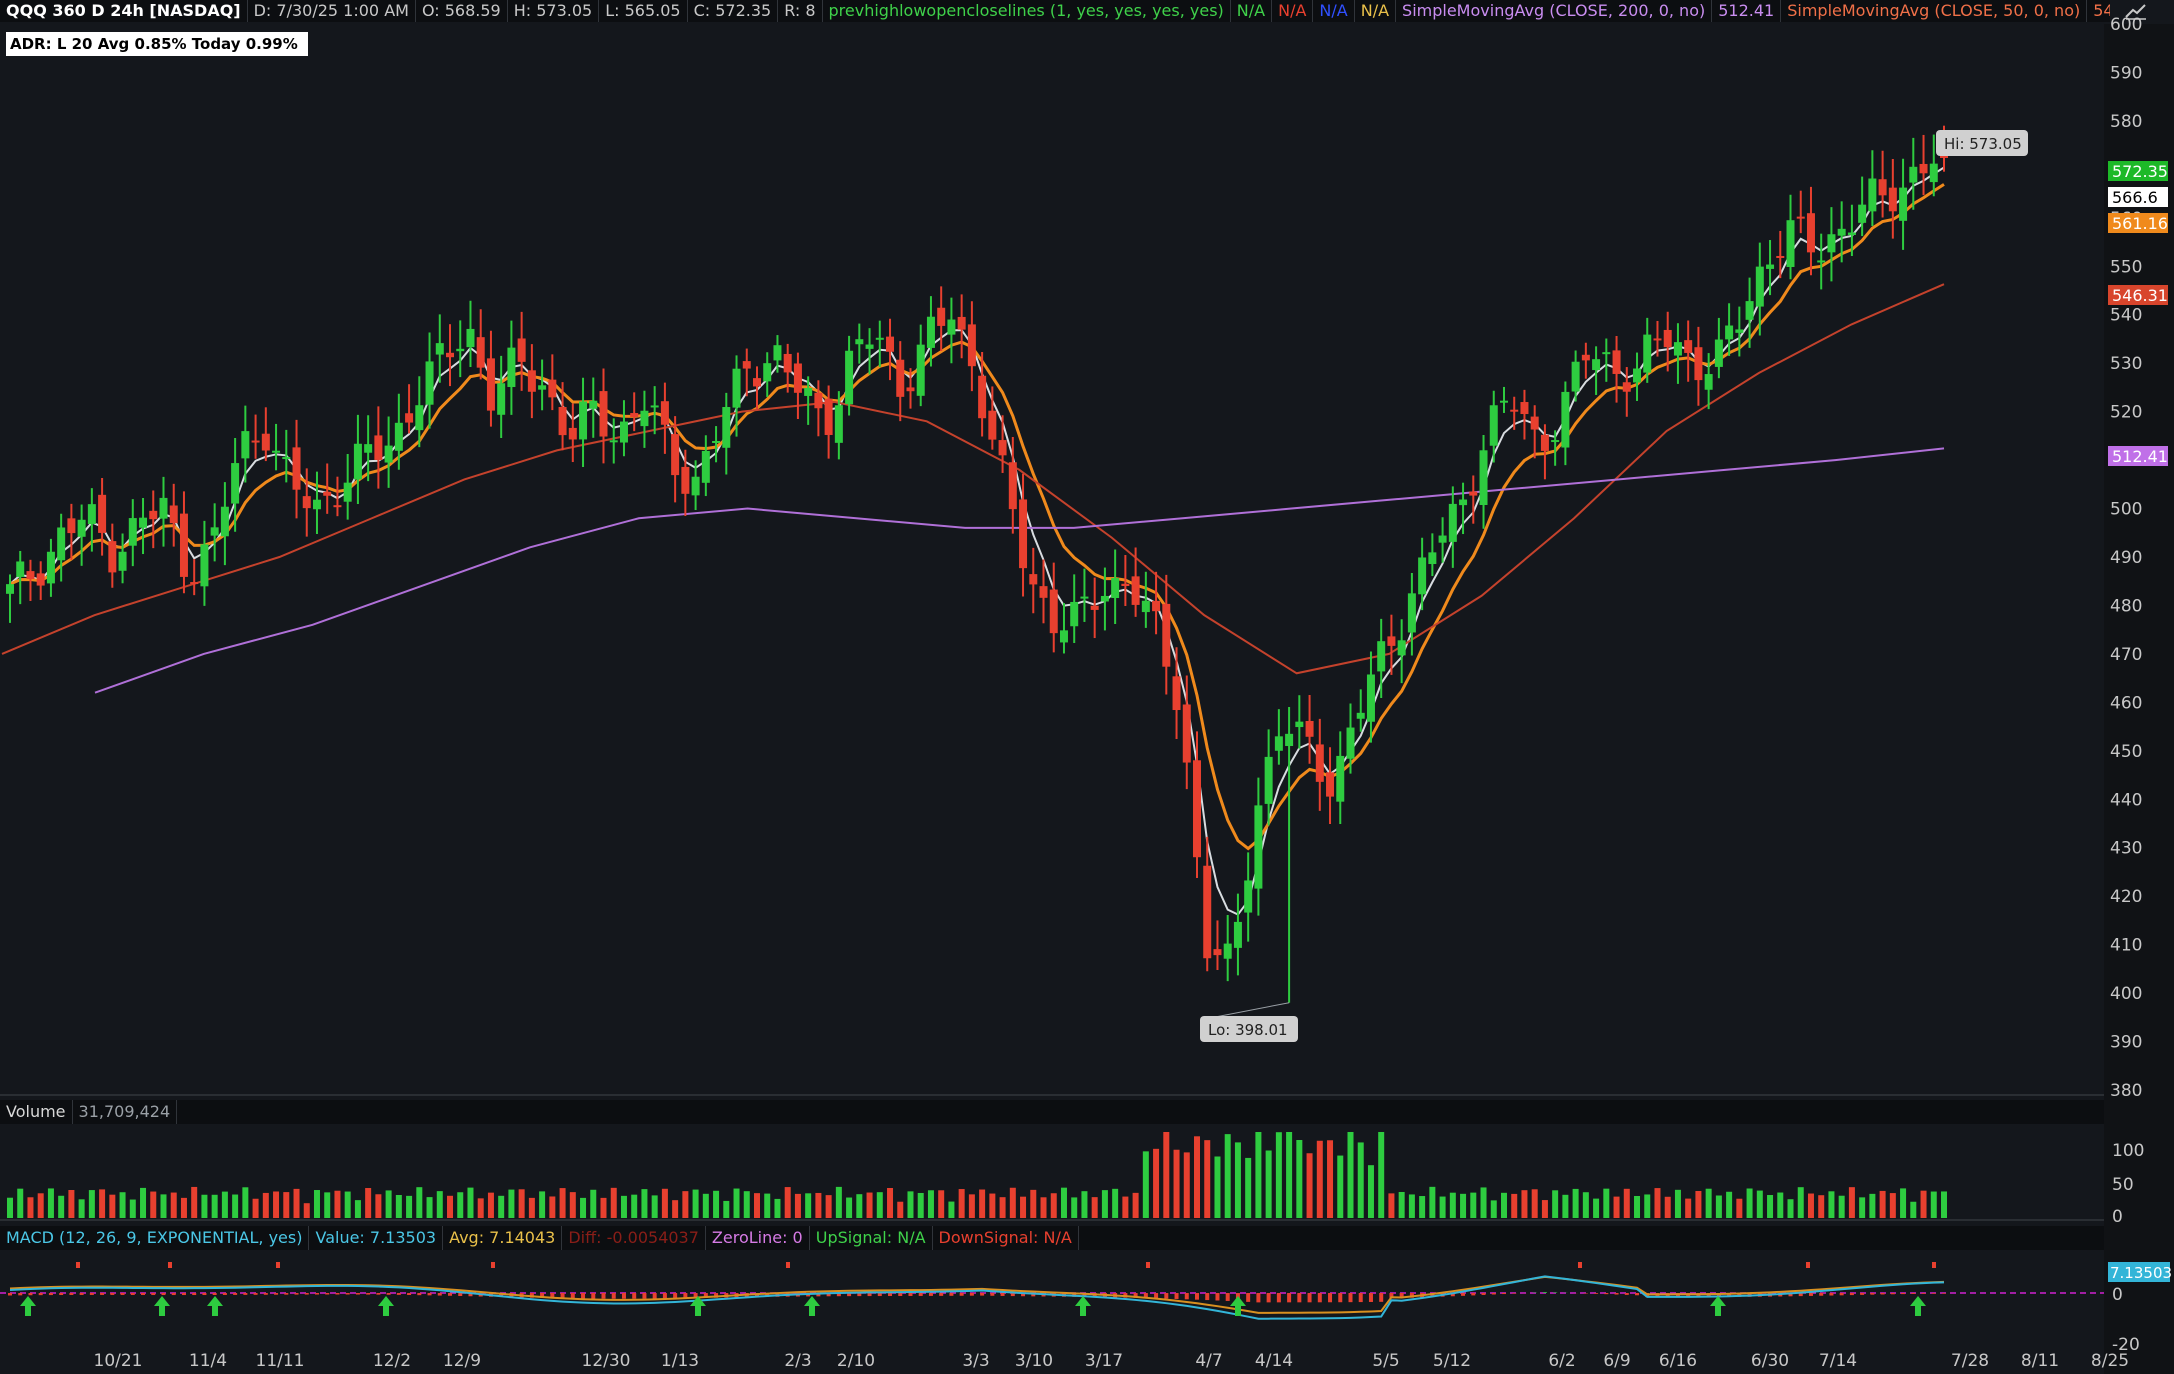 The image size is (2174, 1374). I want to click on study-label-sma50: SimpleMovingAvg (CLOSE, 50, 0, no), so click(1934, 11).